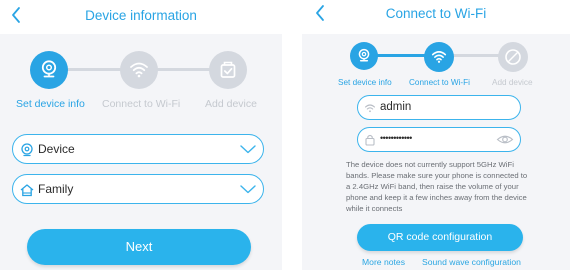  I want to click on page-title: Connect to Wi-Fi, so click(436, 13).